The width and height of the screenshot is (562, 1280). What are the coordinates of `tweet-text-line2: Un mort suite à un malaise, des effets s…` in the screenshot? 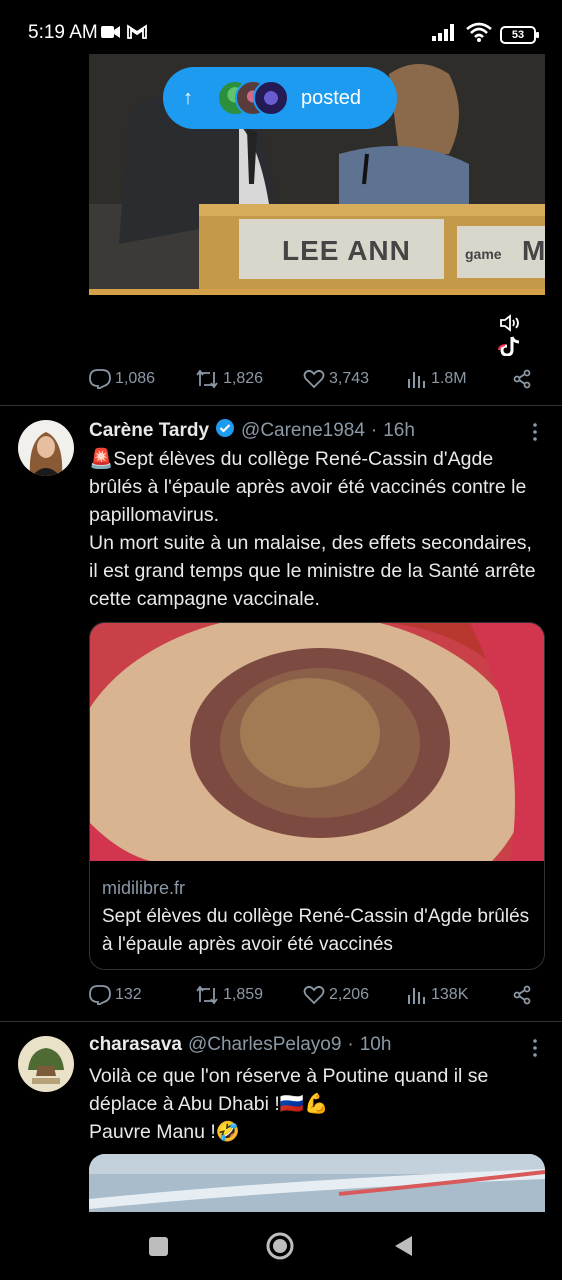 It's located at (312, 571).